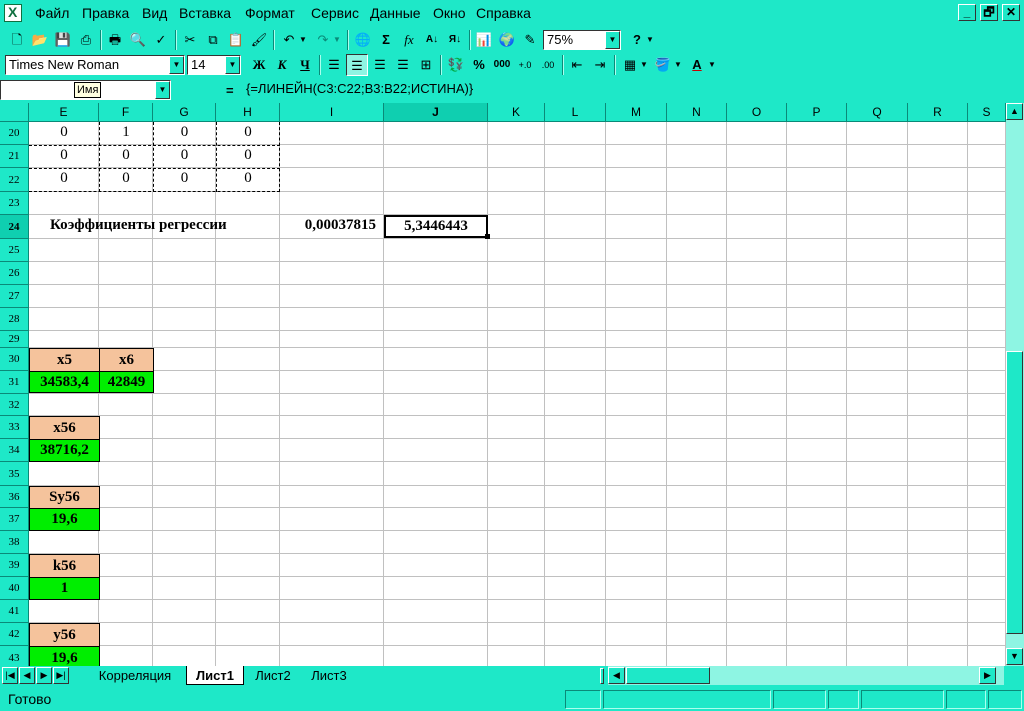 This screenshot has width=1024, height=711. Describe the element at coordinates (126, 178) in the screenshot. I see `cell-f22: 0` at that location.